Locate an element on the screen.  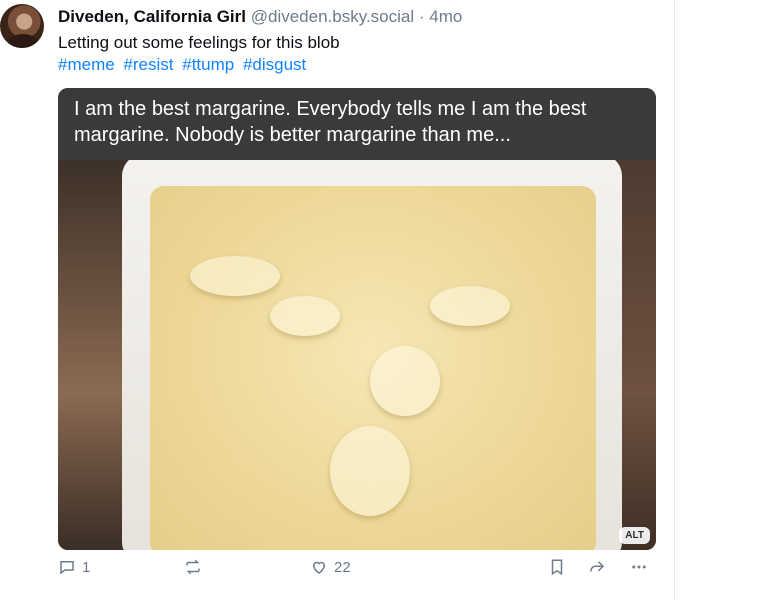
feed-divider is located at coordinates (674, 300).